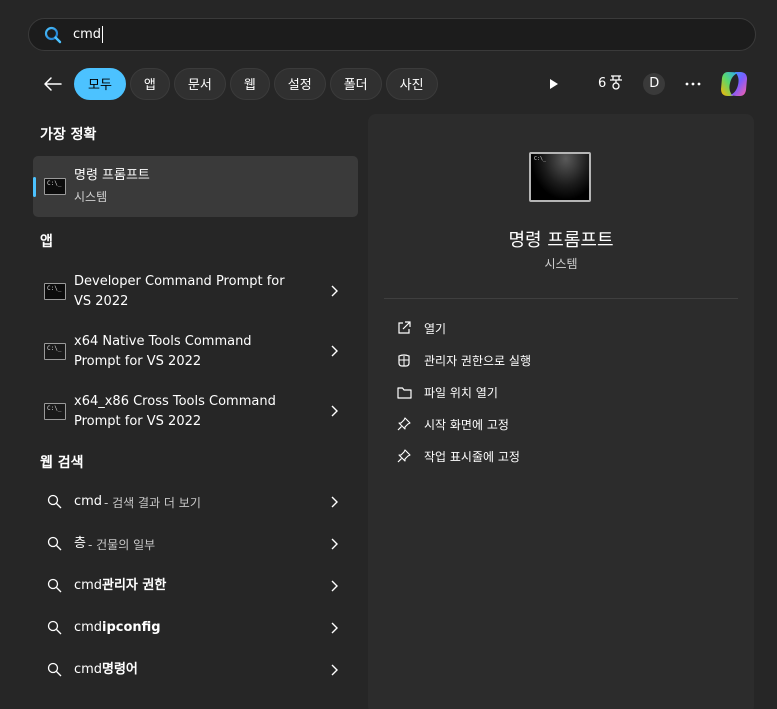  What do you see at coordinates (554, 84) in the screenshot?
I see `play-icon` at bounding box center [554, 84].